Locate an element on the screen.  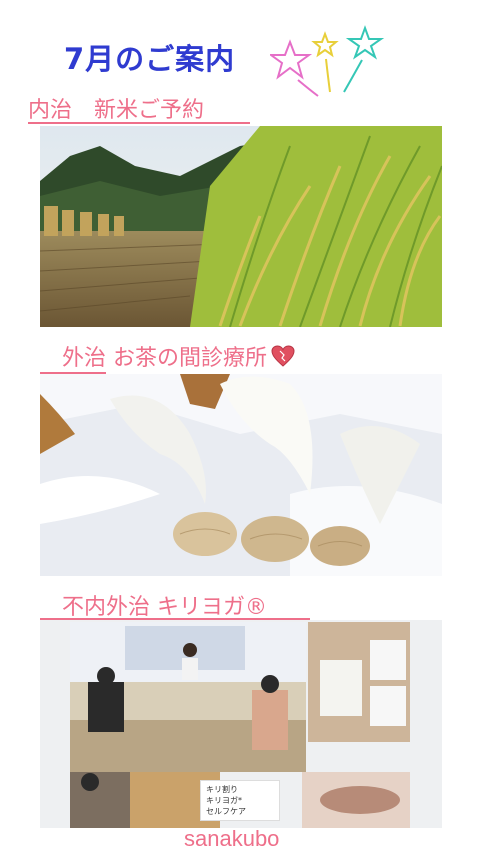
section-clinic-underlined: 外治 is located at coordinates (73, 360).